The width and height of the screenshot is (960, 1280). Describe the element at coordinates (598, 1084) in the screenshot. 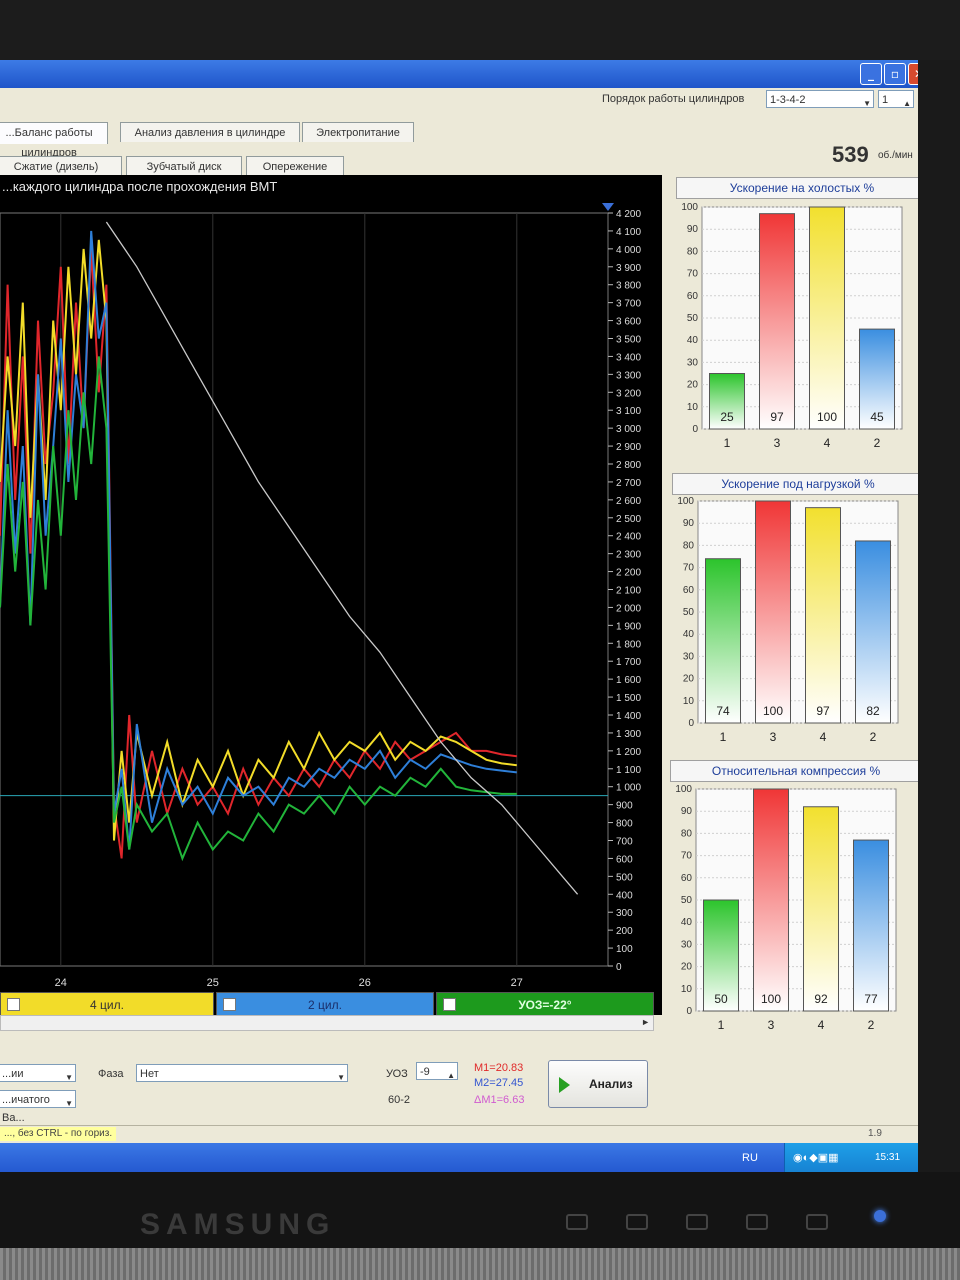

I see `analyze-button: Анализ` at that location.